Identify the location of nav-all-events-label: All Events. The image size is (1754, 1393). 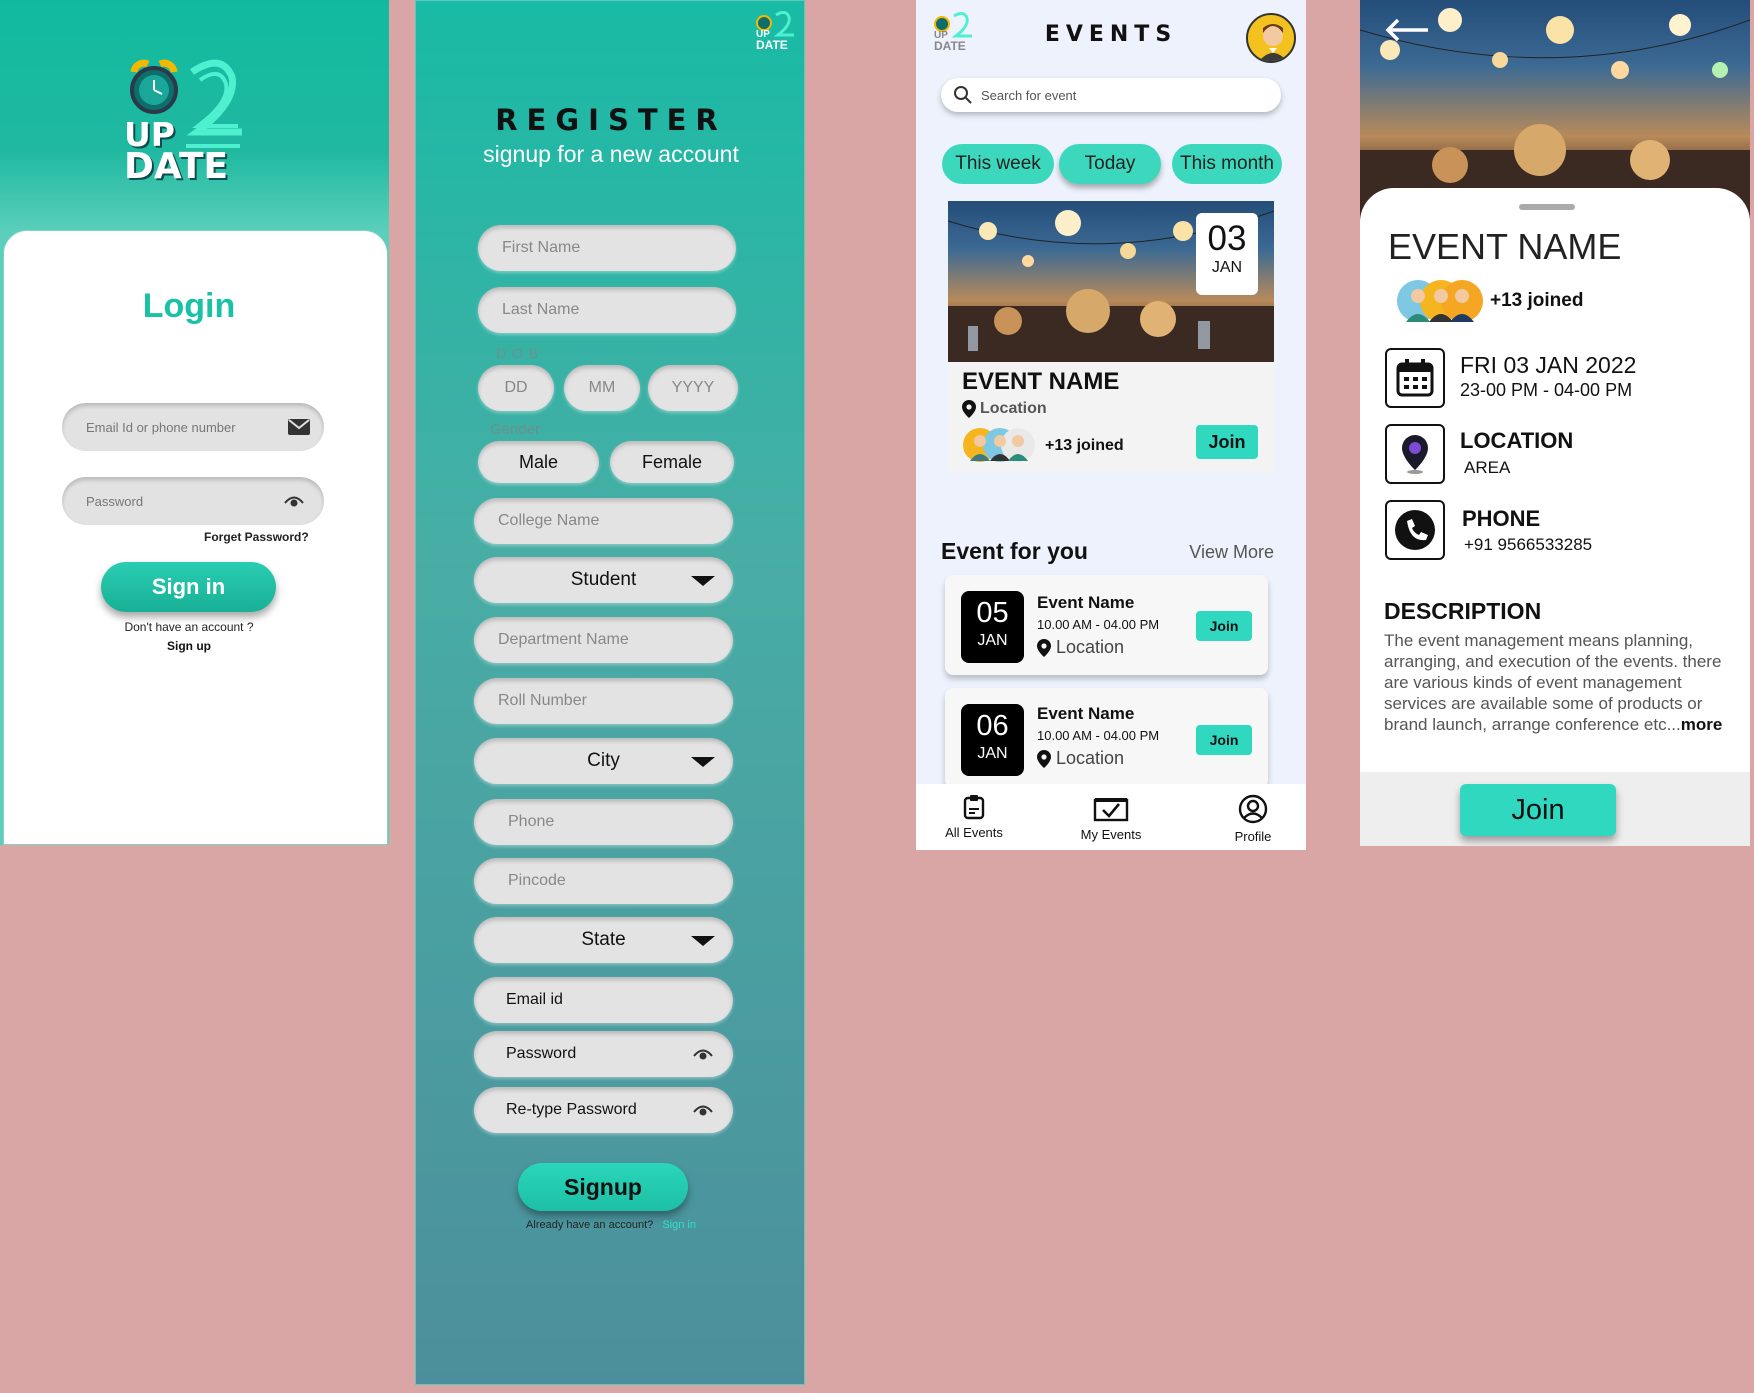
(974, 832).